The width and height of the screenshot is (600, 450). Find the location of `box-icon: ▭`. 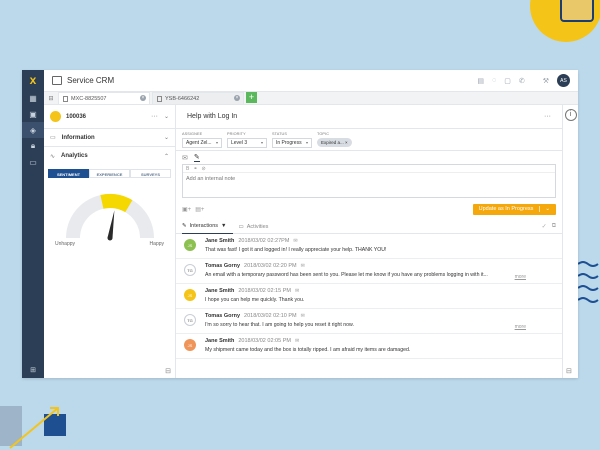

box-icon: ▭ is located at coordinates (33, 162).